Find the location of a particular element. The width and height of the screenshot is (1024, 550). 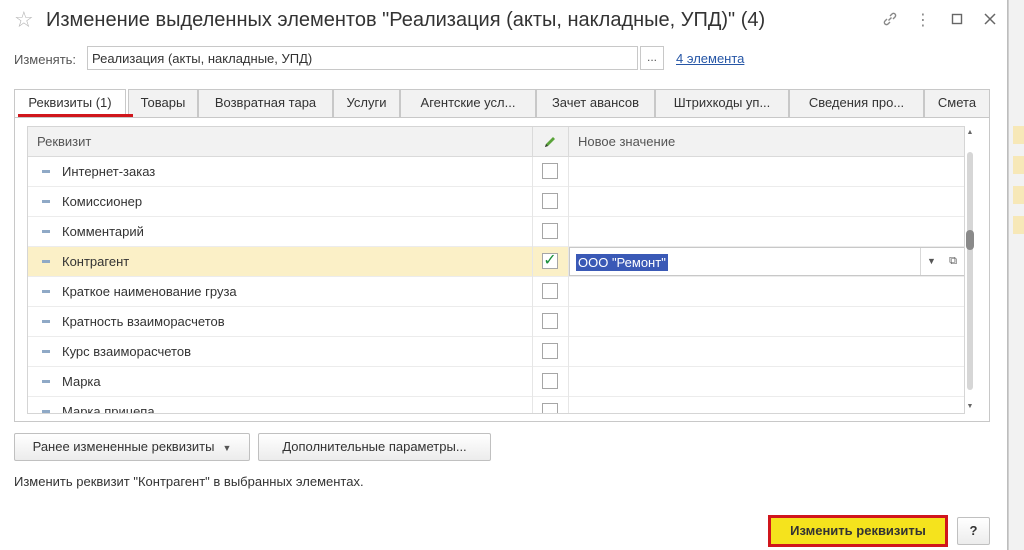

new-value-input: ООО "Ремонт" ▼ ⧉ is located at coordinates (766, 261).